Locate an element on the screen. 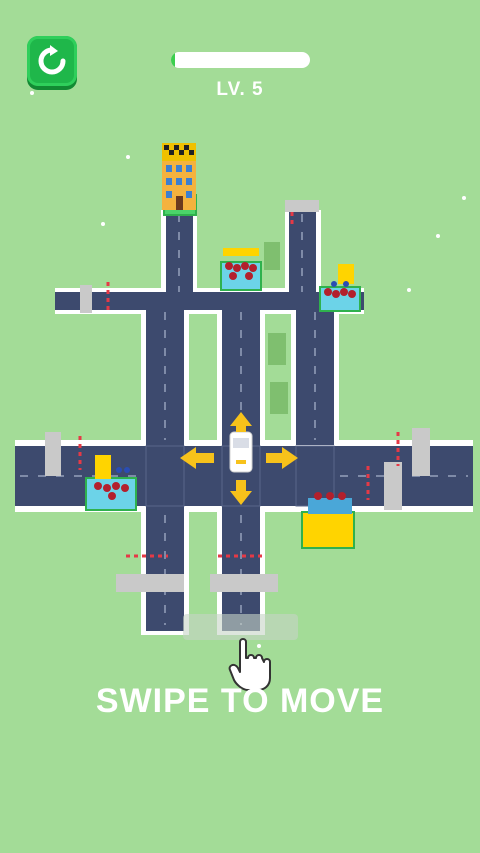 This screenshot has width=480, height=853. swipe-to-move-hint: SWIPE TO MOVE is located at coordinates (240, 701).